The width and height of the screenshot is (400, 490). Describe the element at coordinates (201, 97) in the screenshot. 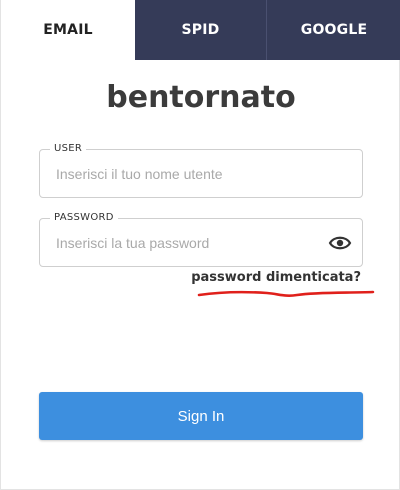

I see `page-title: bentornato` at that location.